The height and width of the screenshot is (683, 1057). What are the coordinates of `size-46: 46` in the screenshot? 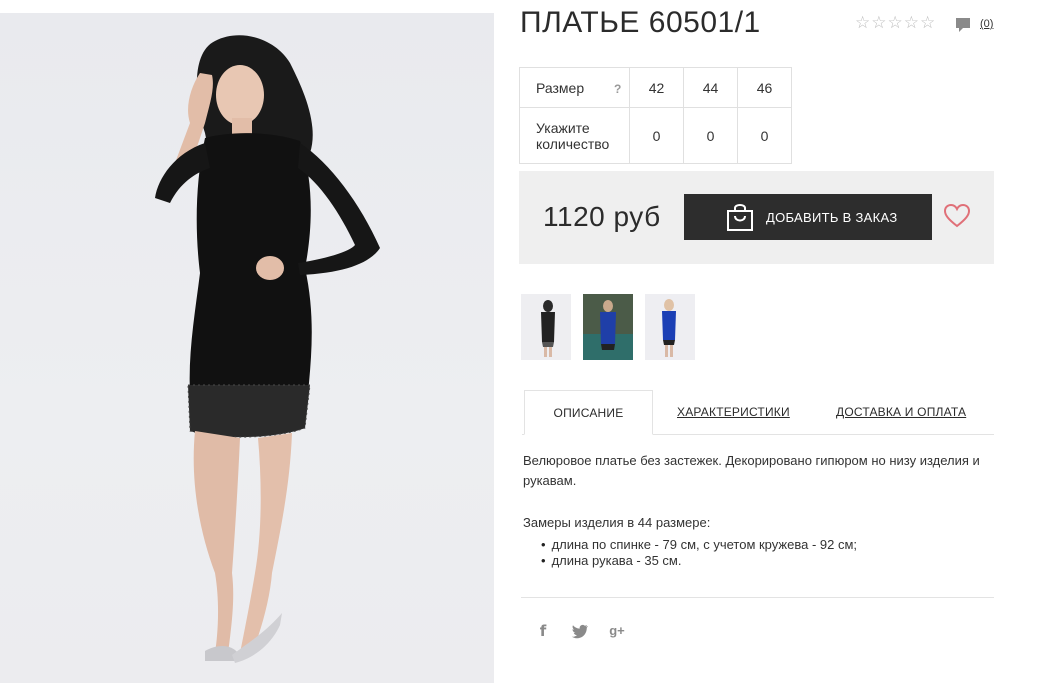 It's located at (764, 87).